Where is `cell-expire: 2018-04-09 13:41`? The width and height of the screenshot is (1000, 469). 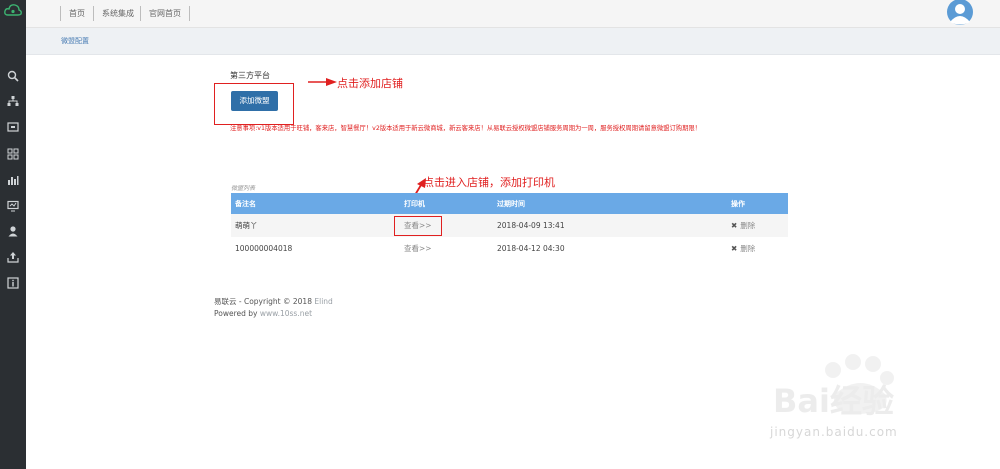
cell-expire: 2018-04-09 13:41 is located at coordinates (531, 225).